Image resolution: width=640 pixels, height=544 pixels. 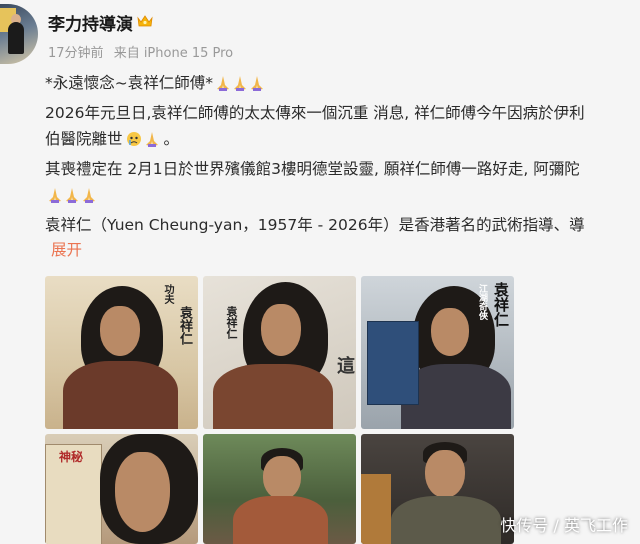 I want to click on author-avatar, so click(x=19, y=34).